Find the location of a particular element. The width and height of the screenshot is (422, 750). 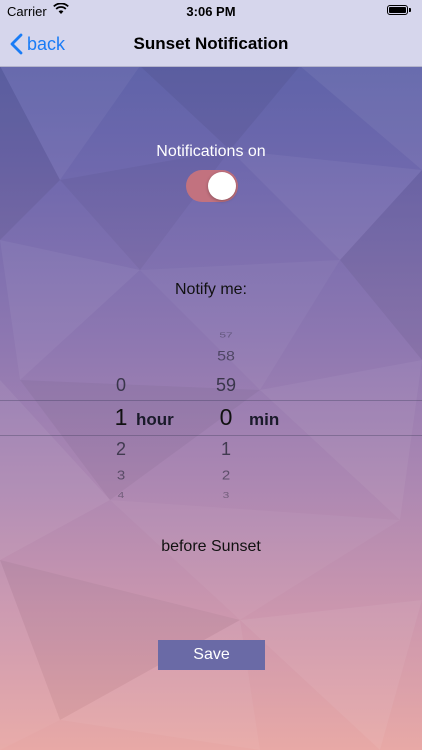

navigation-bar: back Sunset Notification is located at coordinates (211, 44).